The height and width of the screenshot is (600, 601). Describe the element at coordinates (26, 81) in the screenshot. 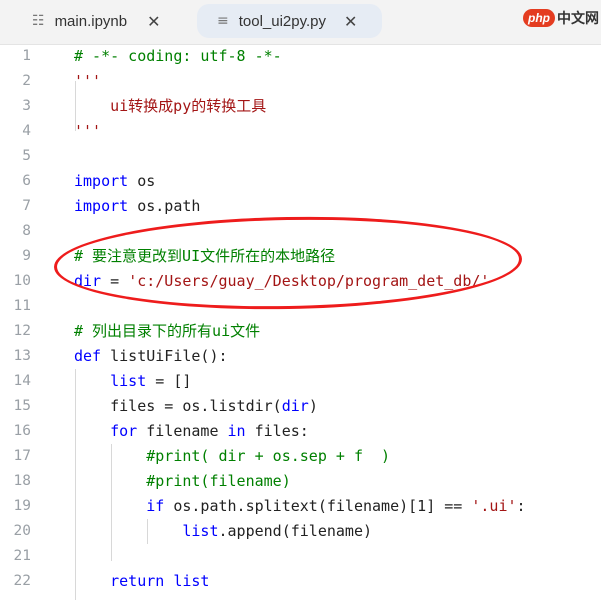

I see `line-number: 2` at that location.